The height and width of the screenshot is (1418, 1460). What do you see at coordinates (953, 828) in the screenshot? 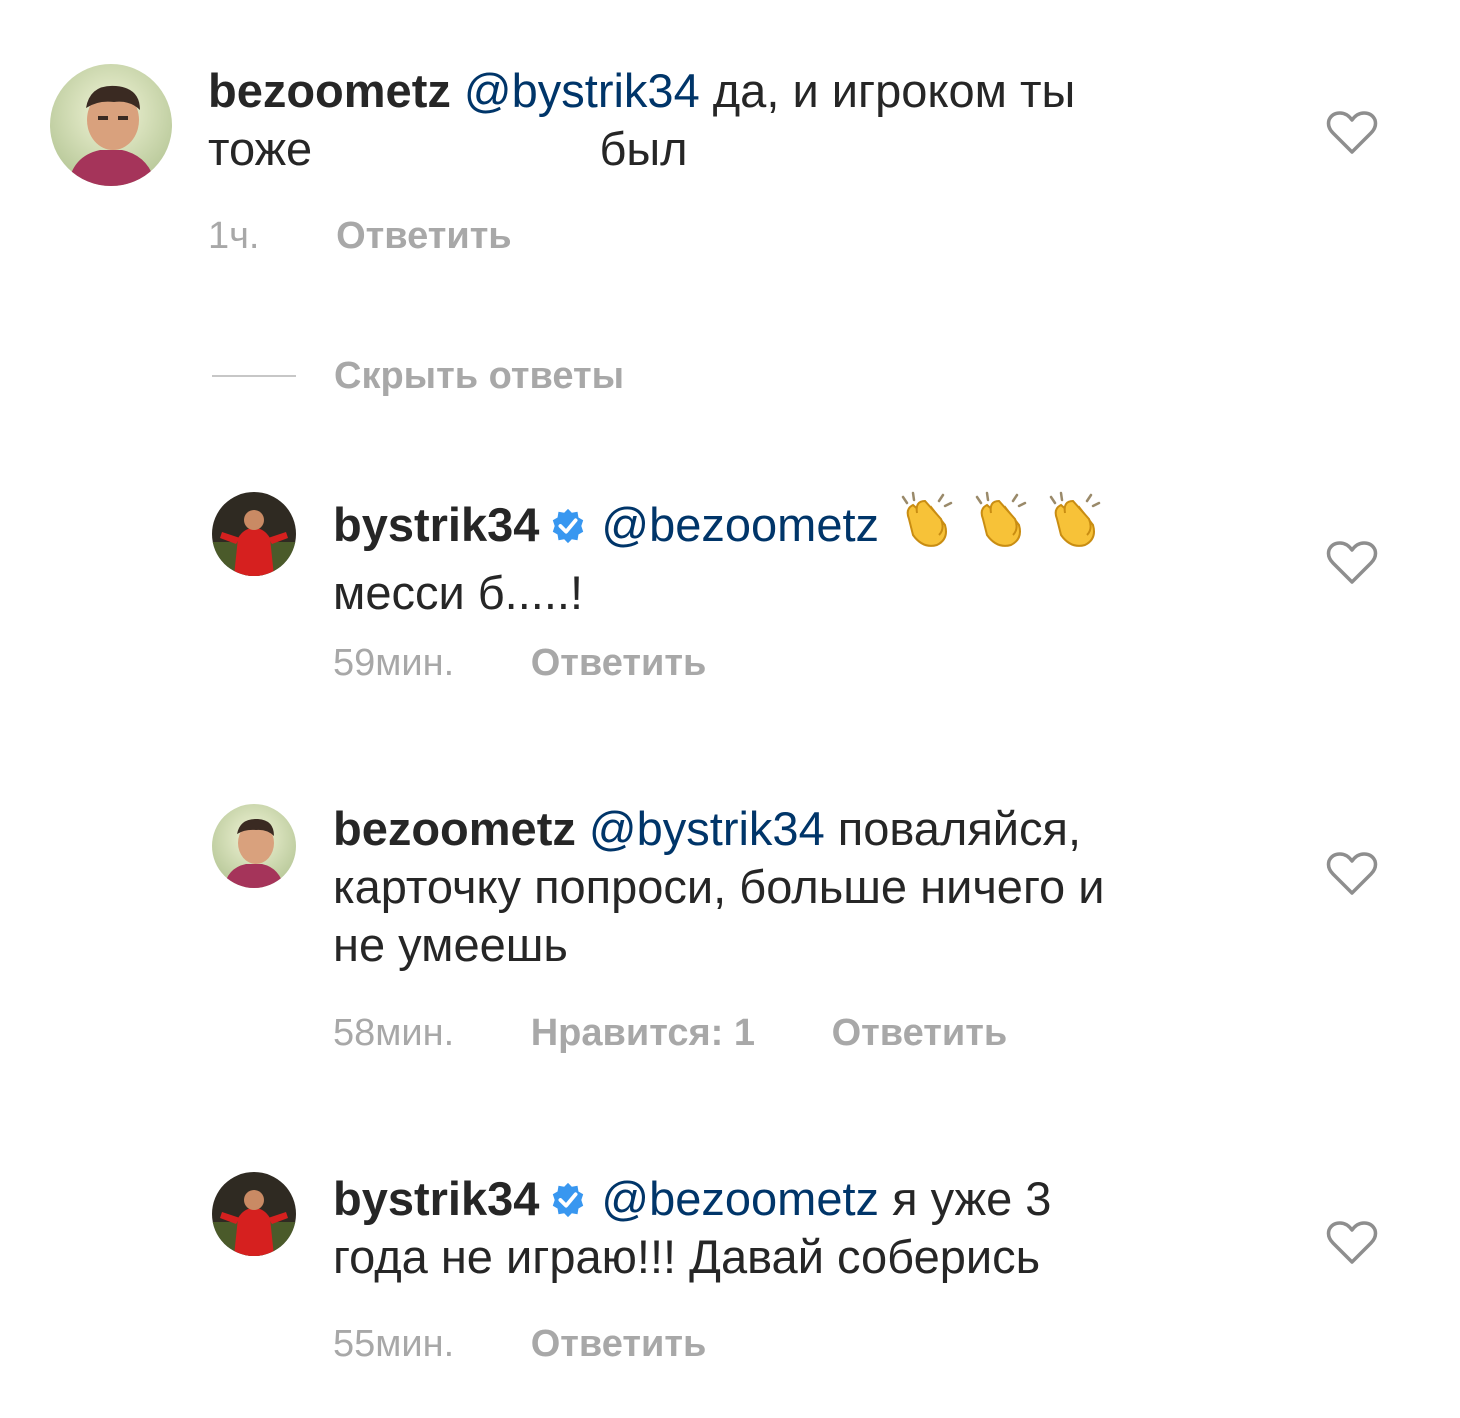
I see `comment-text-line: поваляйся,` at bounding box center [953, 828].